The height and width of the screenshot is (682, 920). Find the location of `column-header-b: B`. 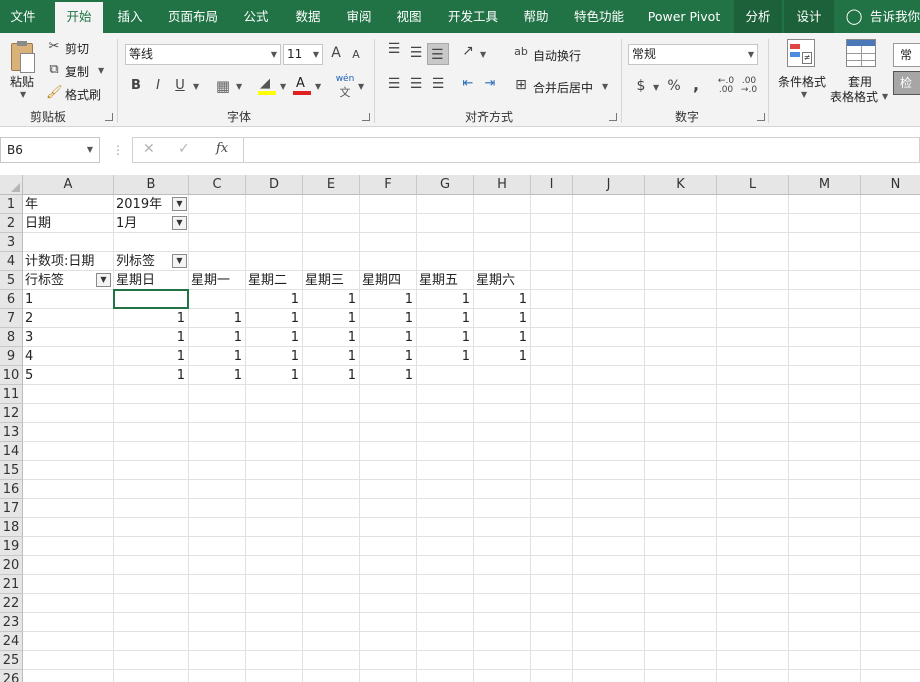

column-header-b: B is located at coordinates (151, 185).